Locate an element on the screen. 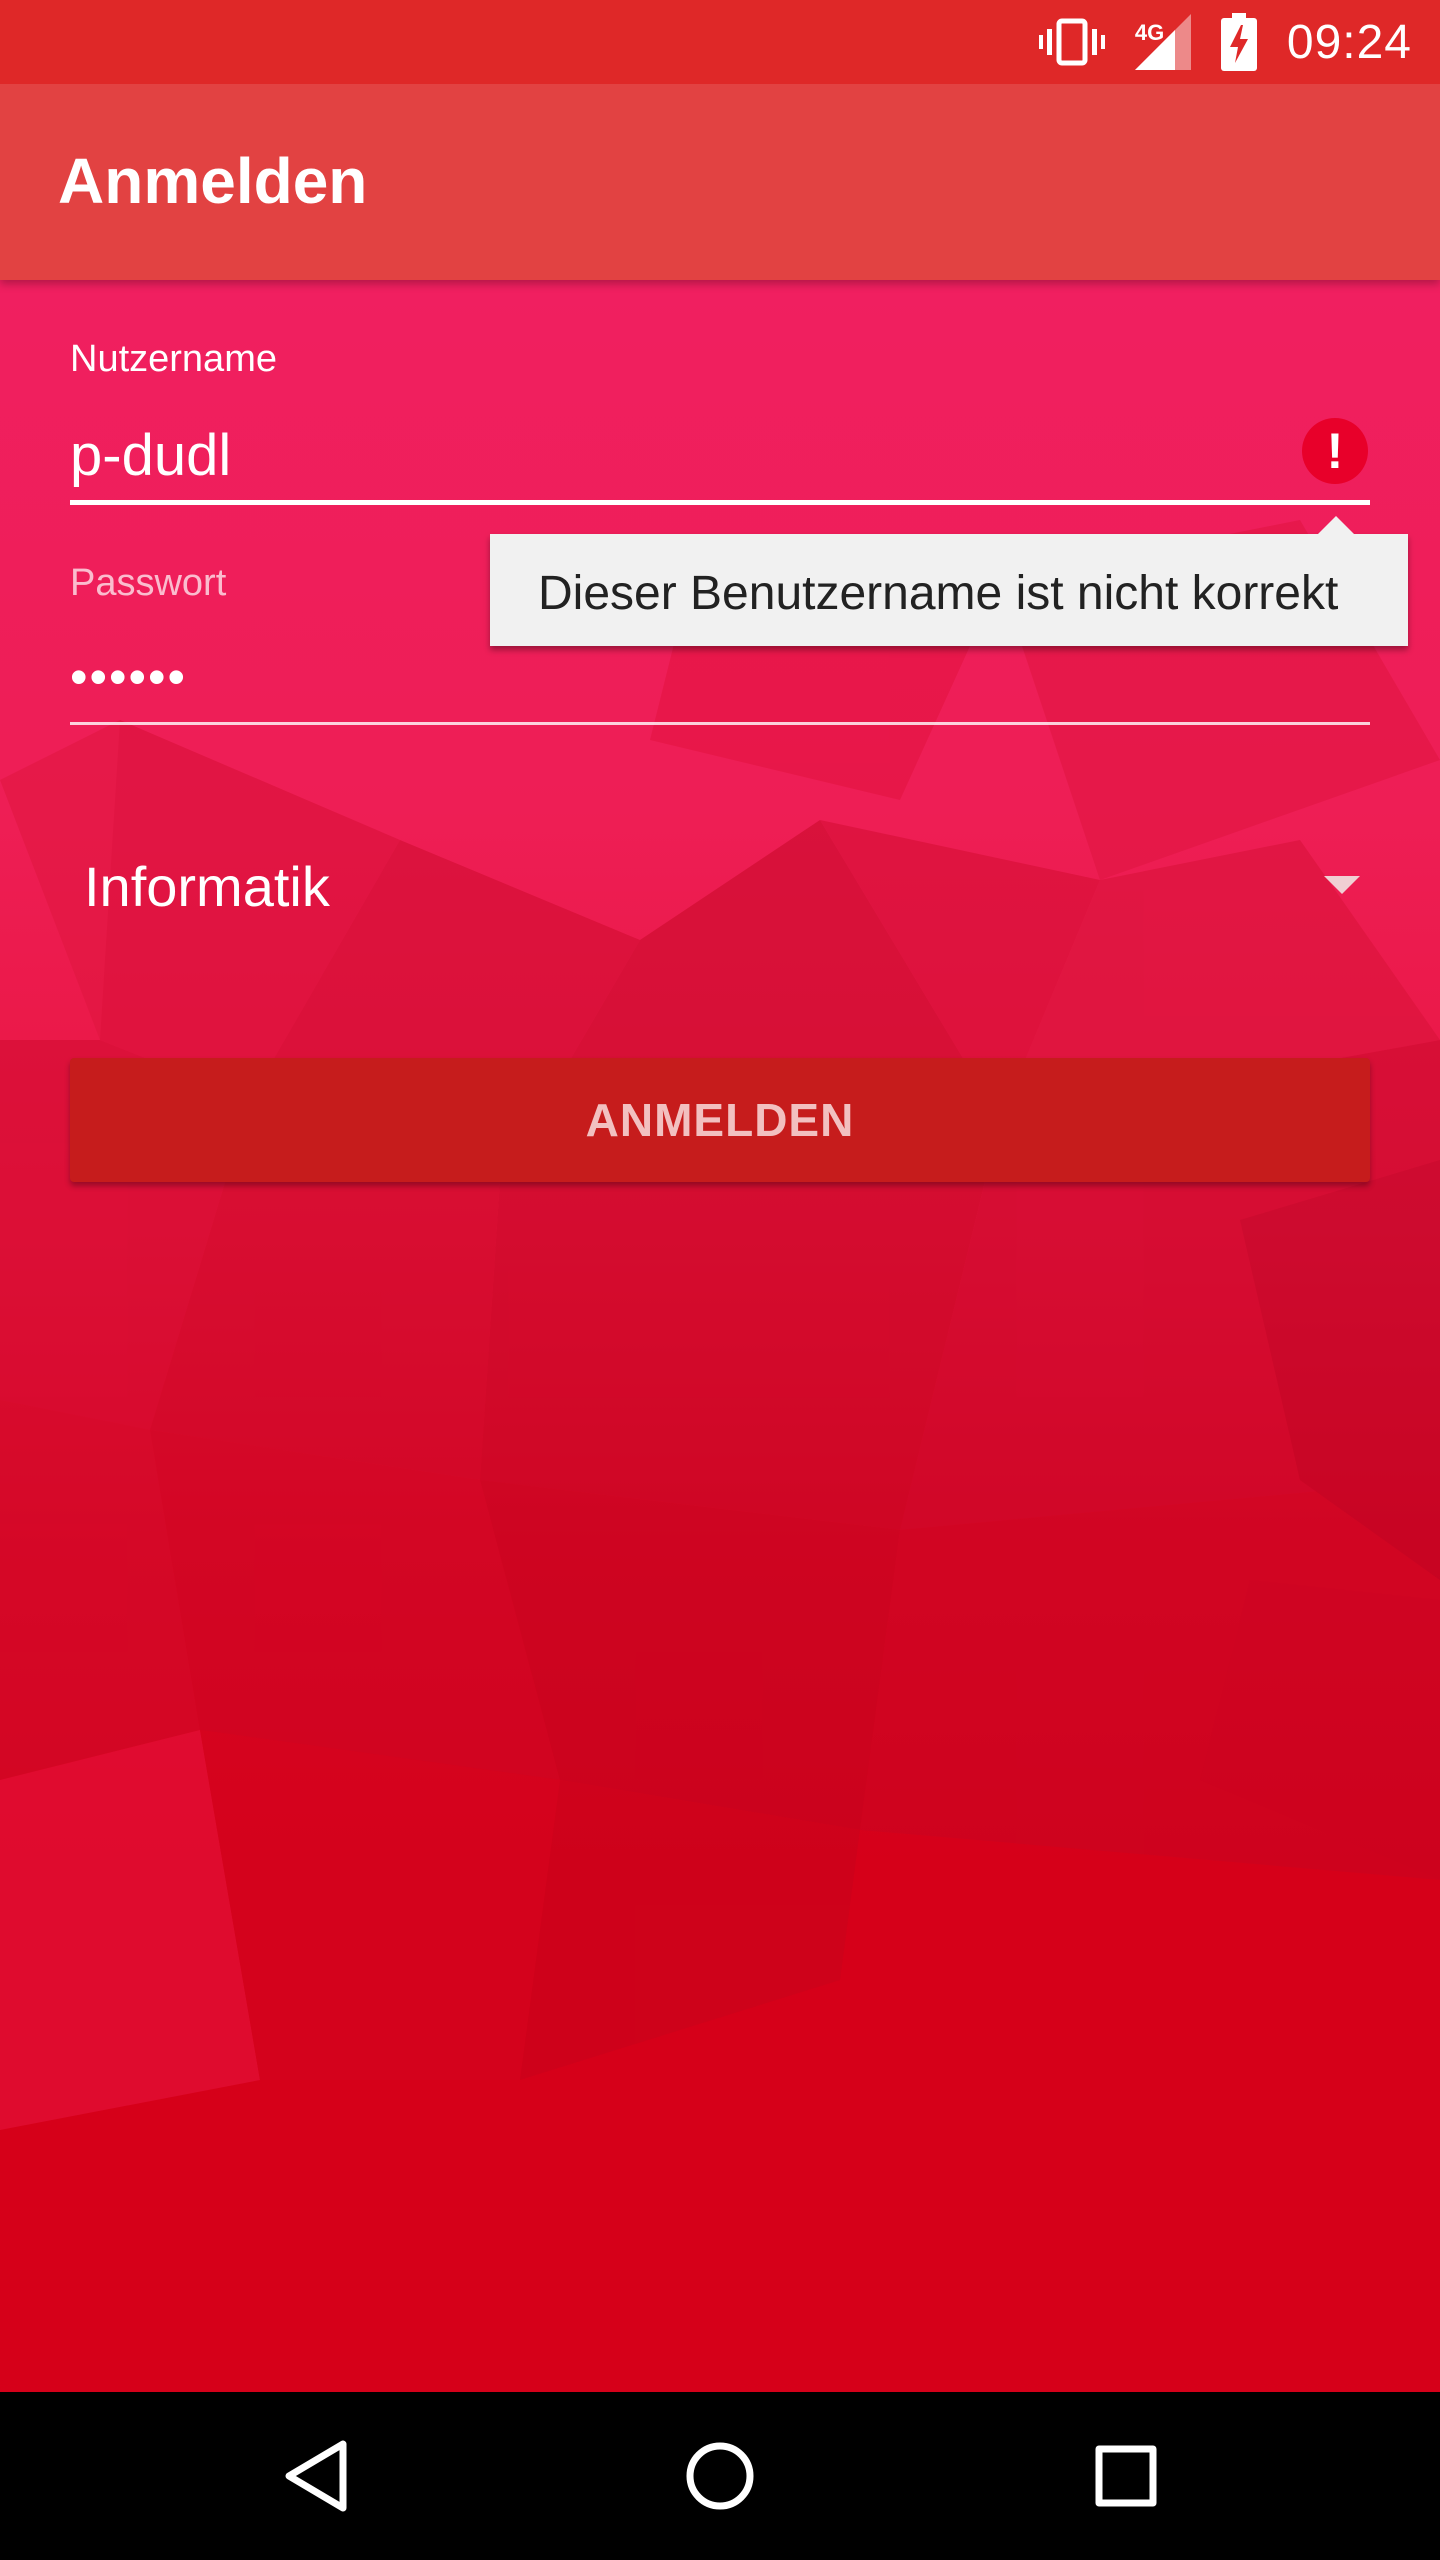 The height and width of the screenshot is (2560, 1440). navigation-bar is located at coordinates (720, 2476).